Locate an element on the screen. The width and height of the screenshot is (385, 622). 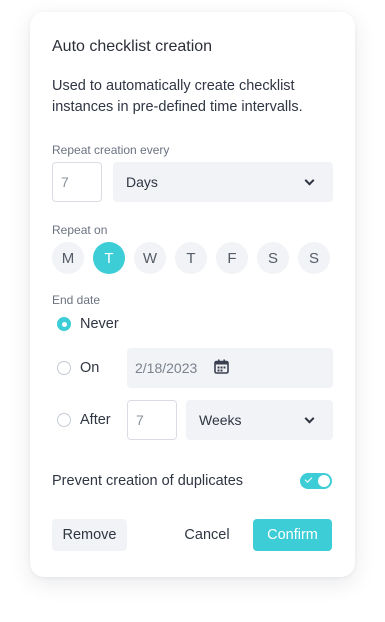
end-after-count-input: 7 is located at coordinates (152, 420).